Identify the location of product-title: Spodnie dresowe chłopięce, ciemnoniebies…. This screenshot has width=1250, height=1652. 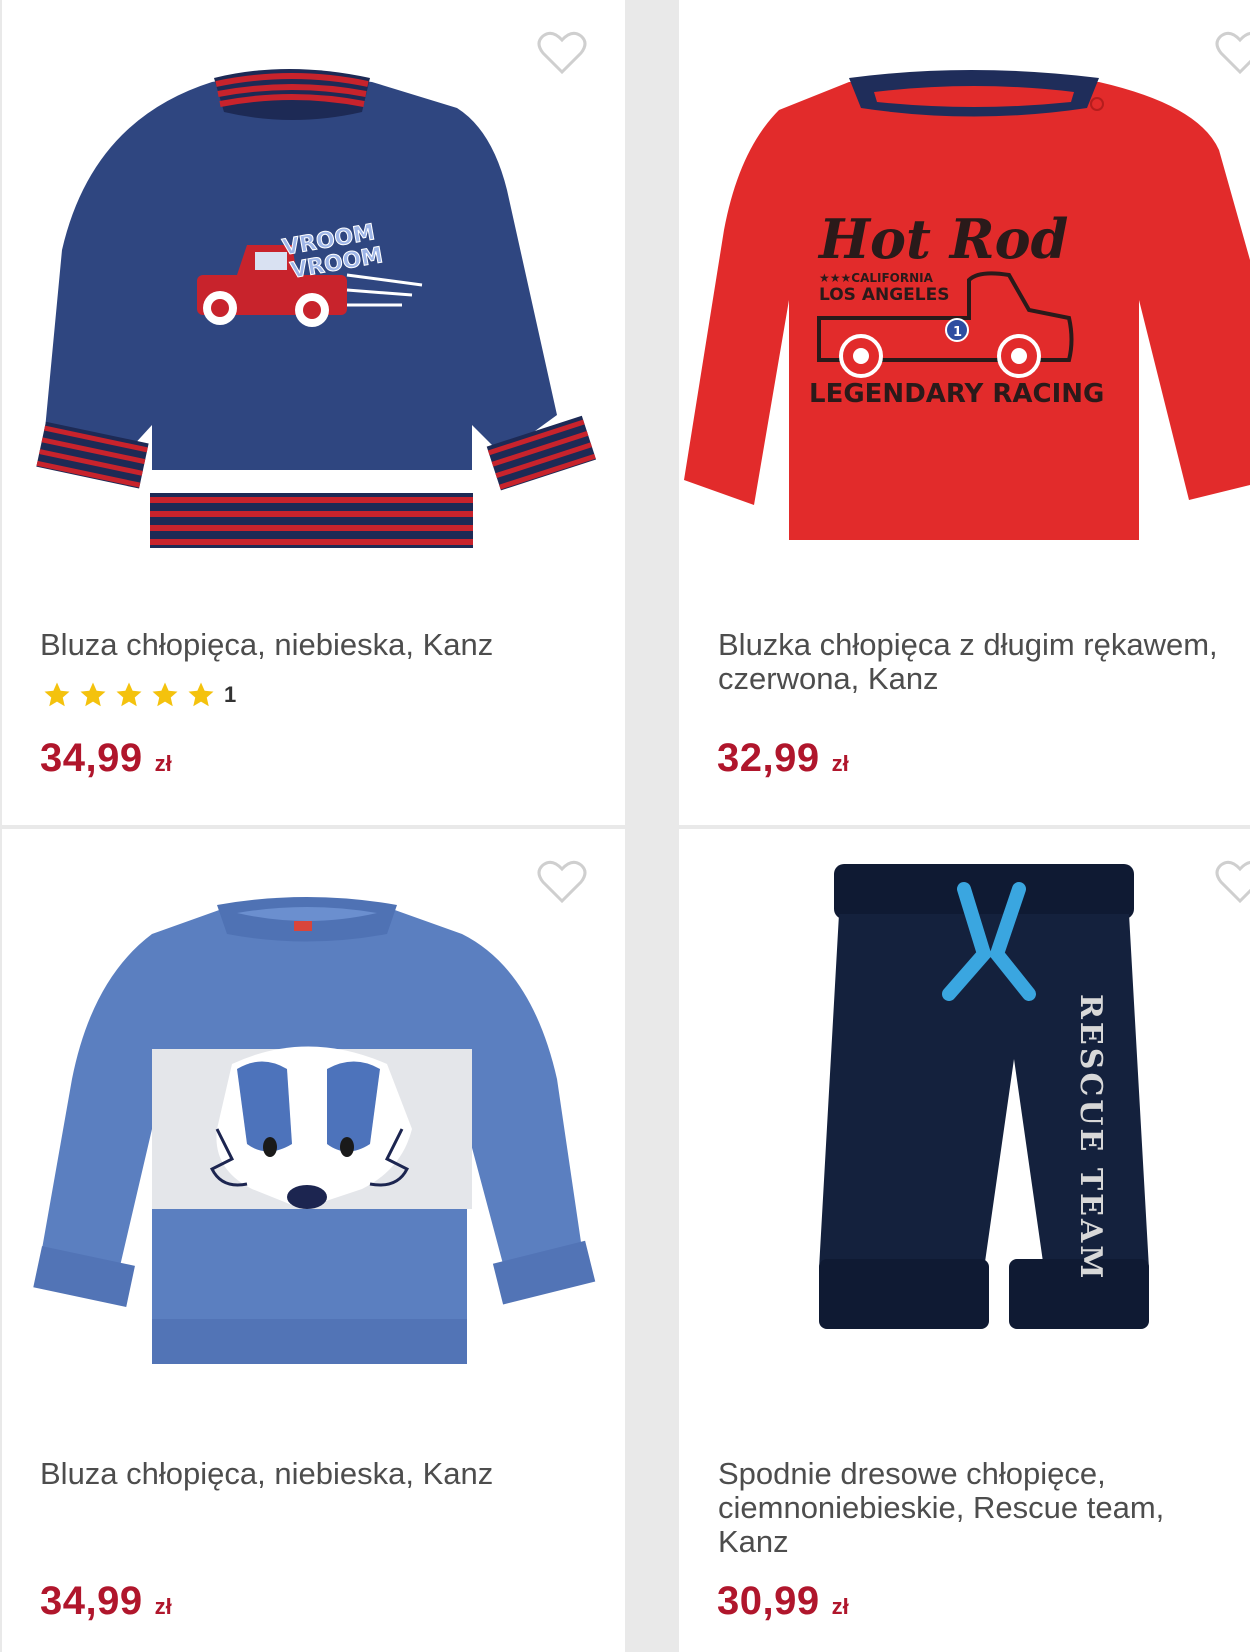
(974, 1508).